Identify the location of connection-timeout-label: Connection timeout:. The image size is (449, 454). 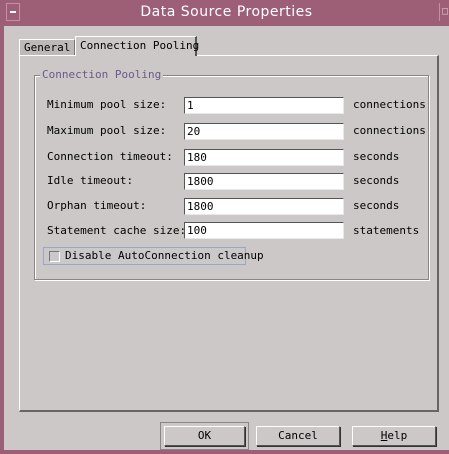
(110, 156).